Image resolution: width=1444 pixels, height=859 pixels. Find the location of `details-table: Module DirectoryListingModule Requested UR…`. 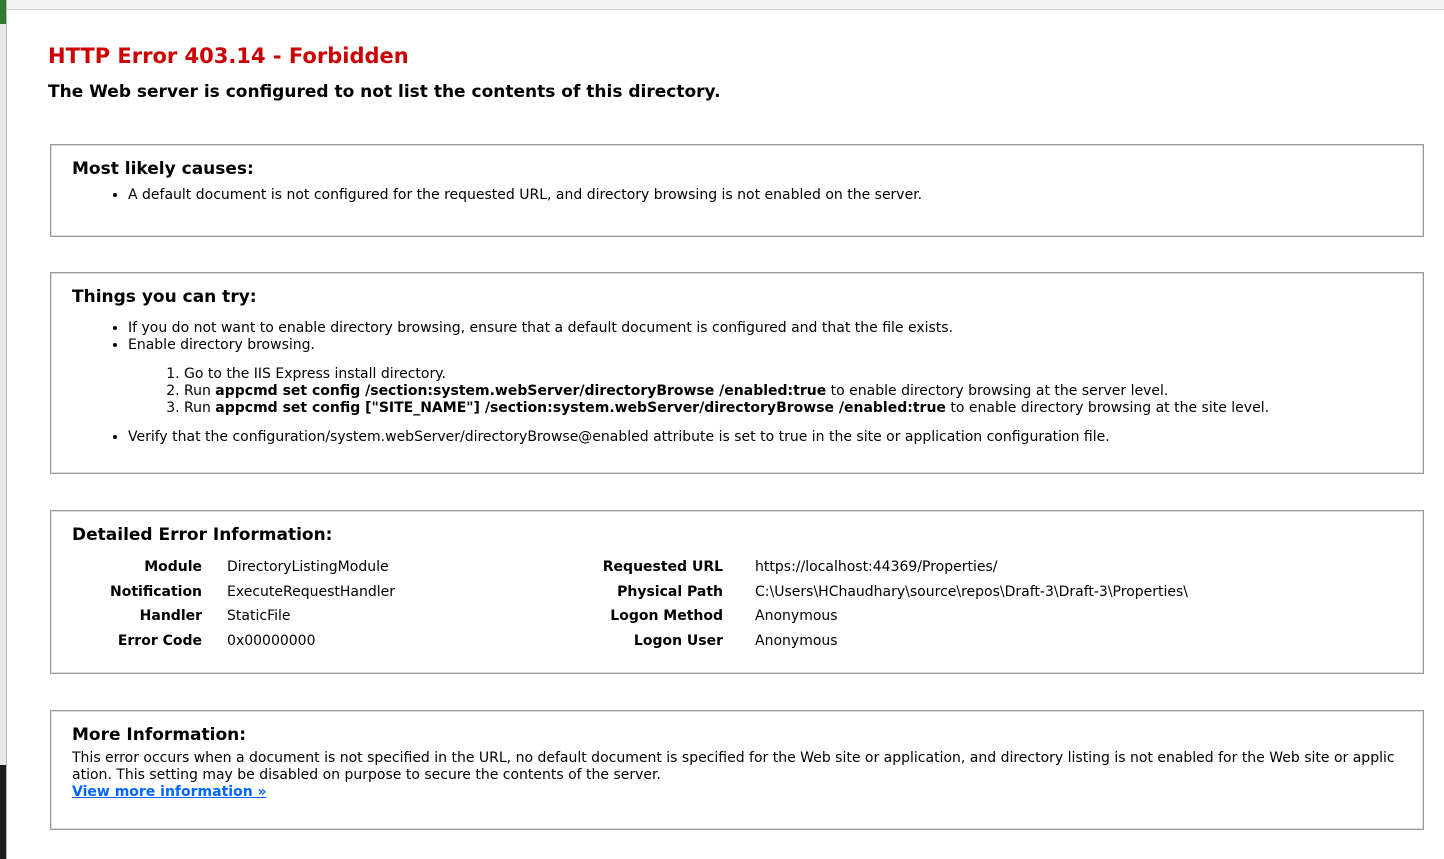

details-table: Module DirectoryListingModule Requested UR… is located at coordinates (649, 604).